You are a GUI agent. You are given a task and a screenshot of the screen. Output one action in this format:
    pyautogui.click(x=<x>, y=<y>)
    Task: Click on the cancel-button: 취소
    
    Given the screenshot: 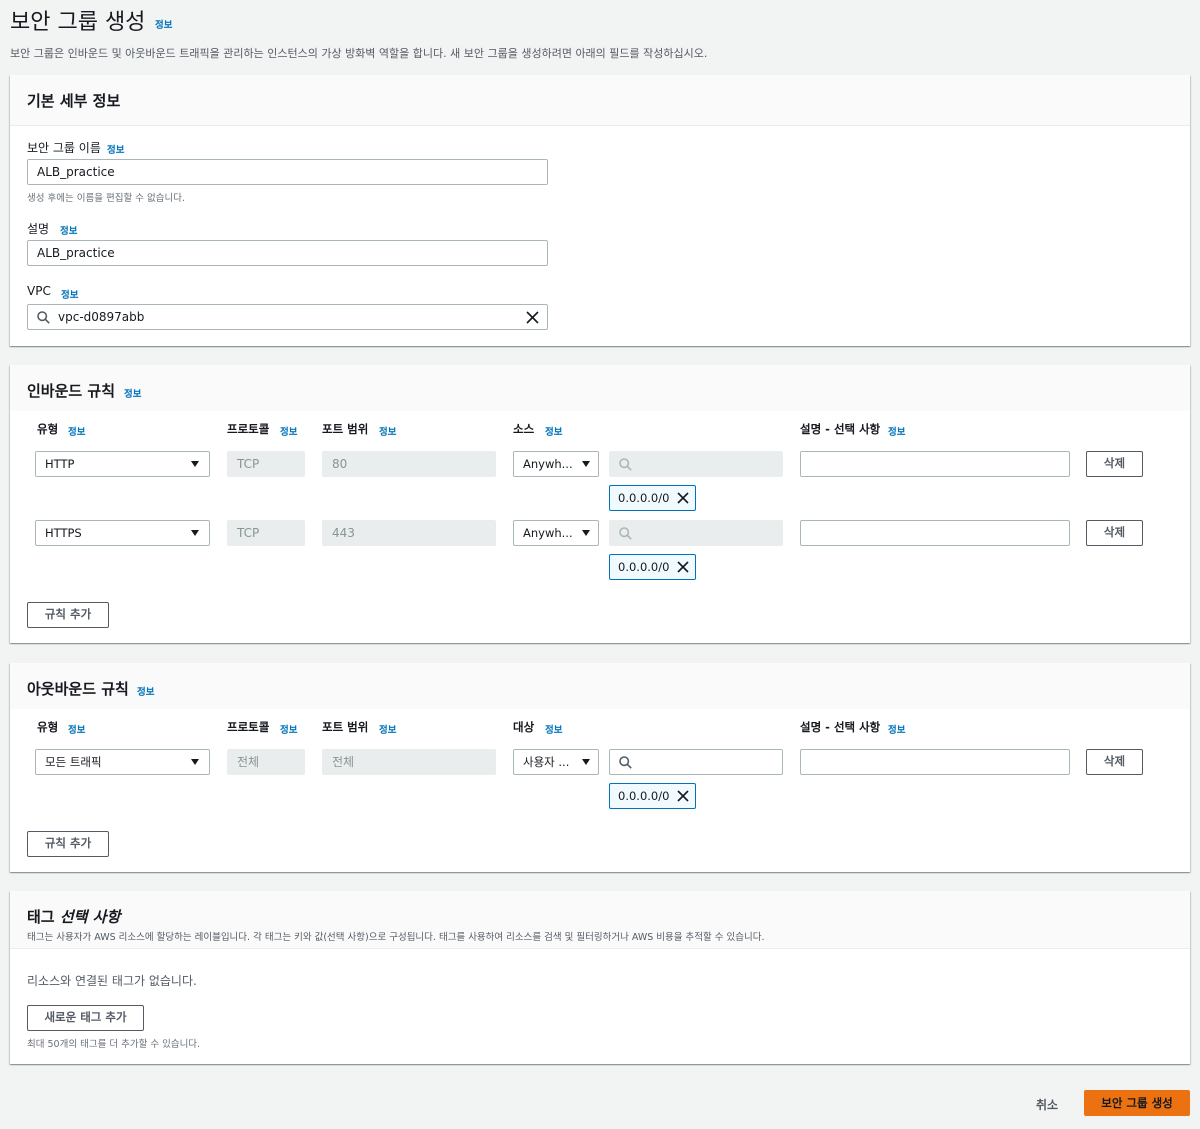 What is the action you would take?
    pyautogui.click(x=1047, y=1104)
    